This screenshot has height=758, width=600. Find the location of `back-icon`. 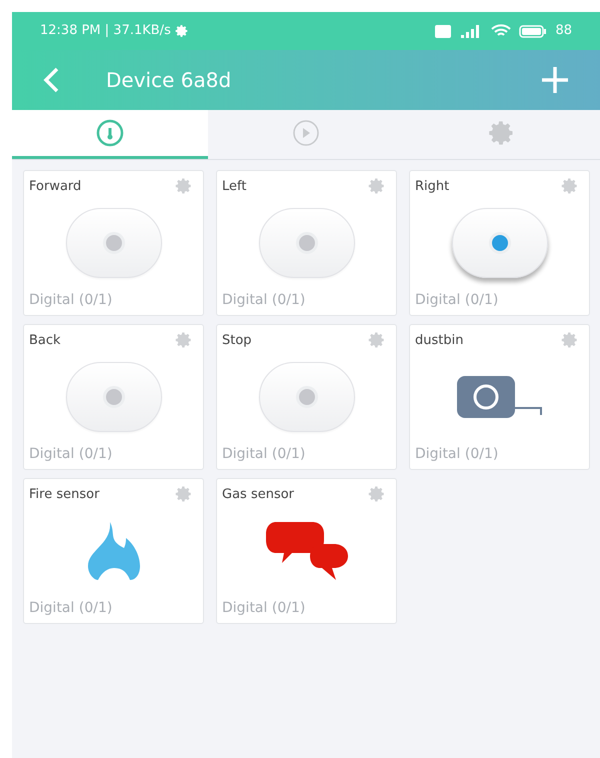

back-icon is located at coordinates (51, 80).